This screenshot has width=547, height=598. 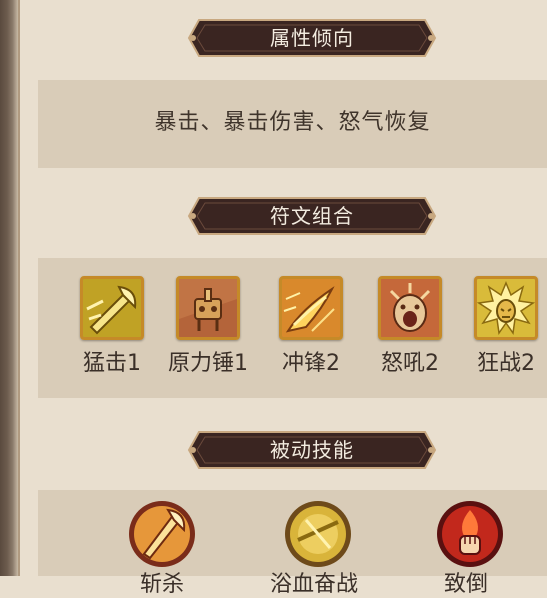 I want to click on passives-title: 被动技能, so click(x=312, y=450).